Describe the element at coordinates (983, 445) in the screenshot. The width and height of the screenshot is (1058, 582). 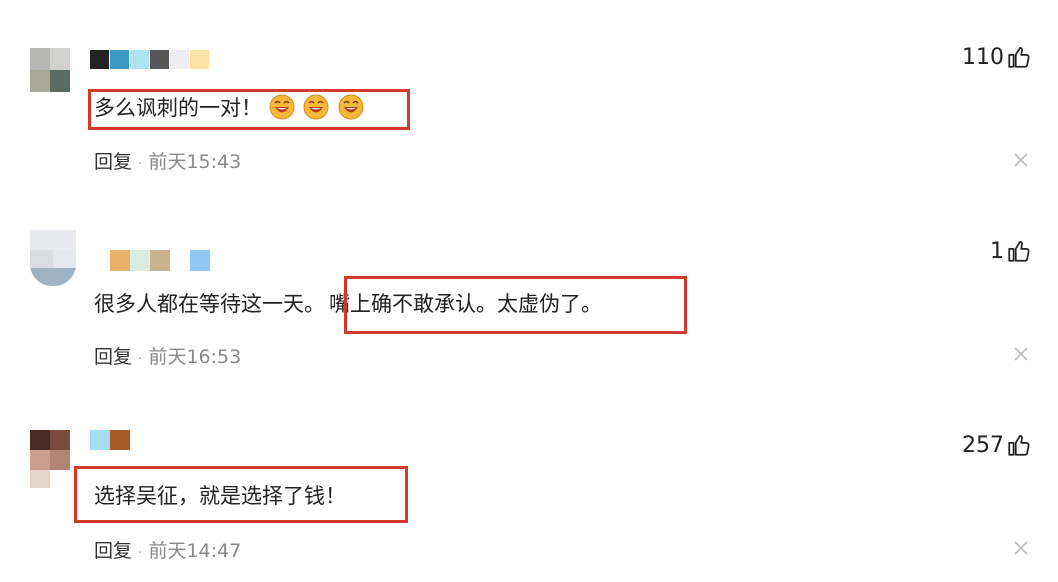
I see `like-count-value: 257` at that location.